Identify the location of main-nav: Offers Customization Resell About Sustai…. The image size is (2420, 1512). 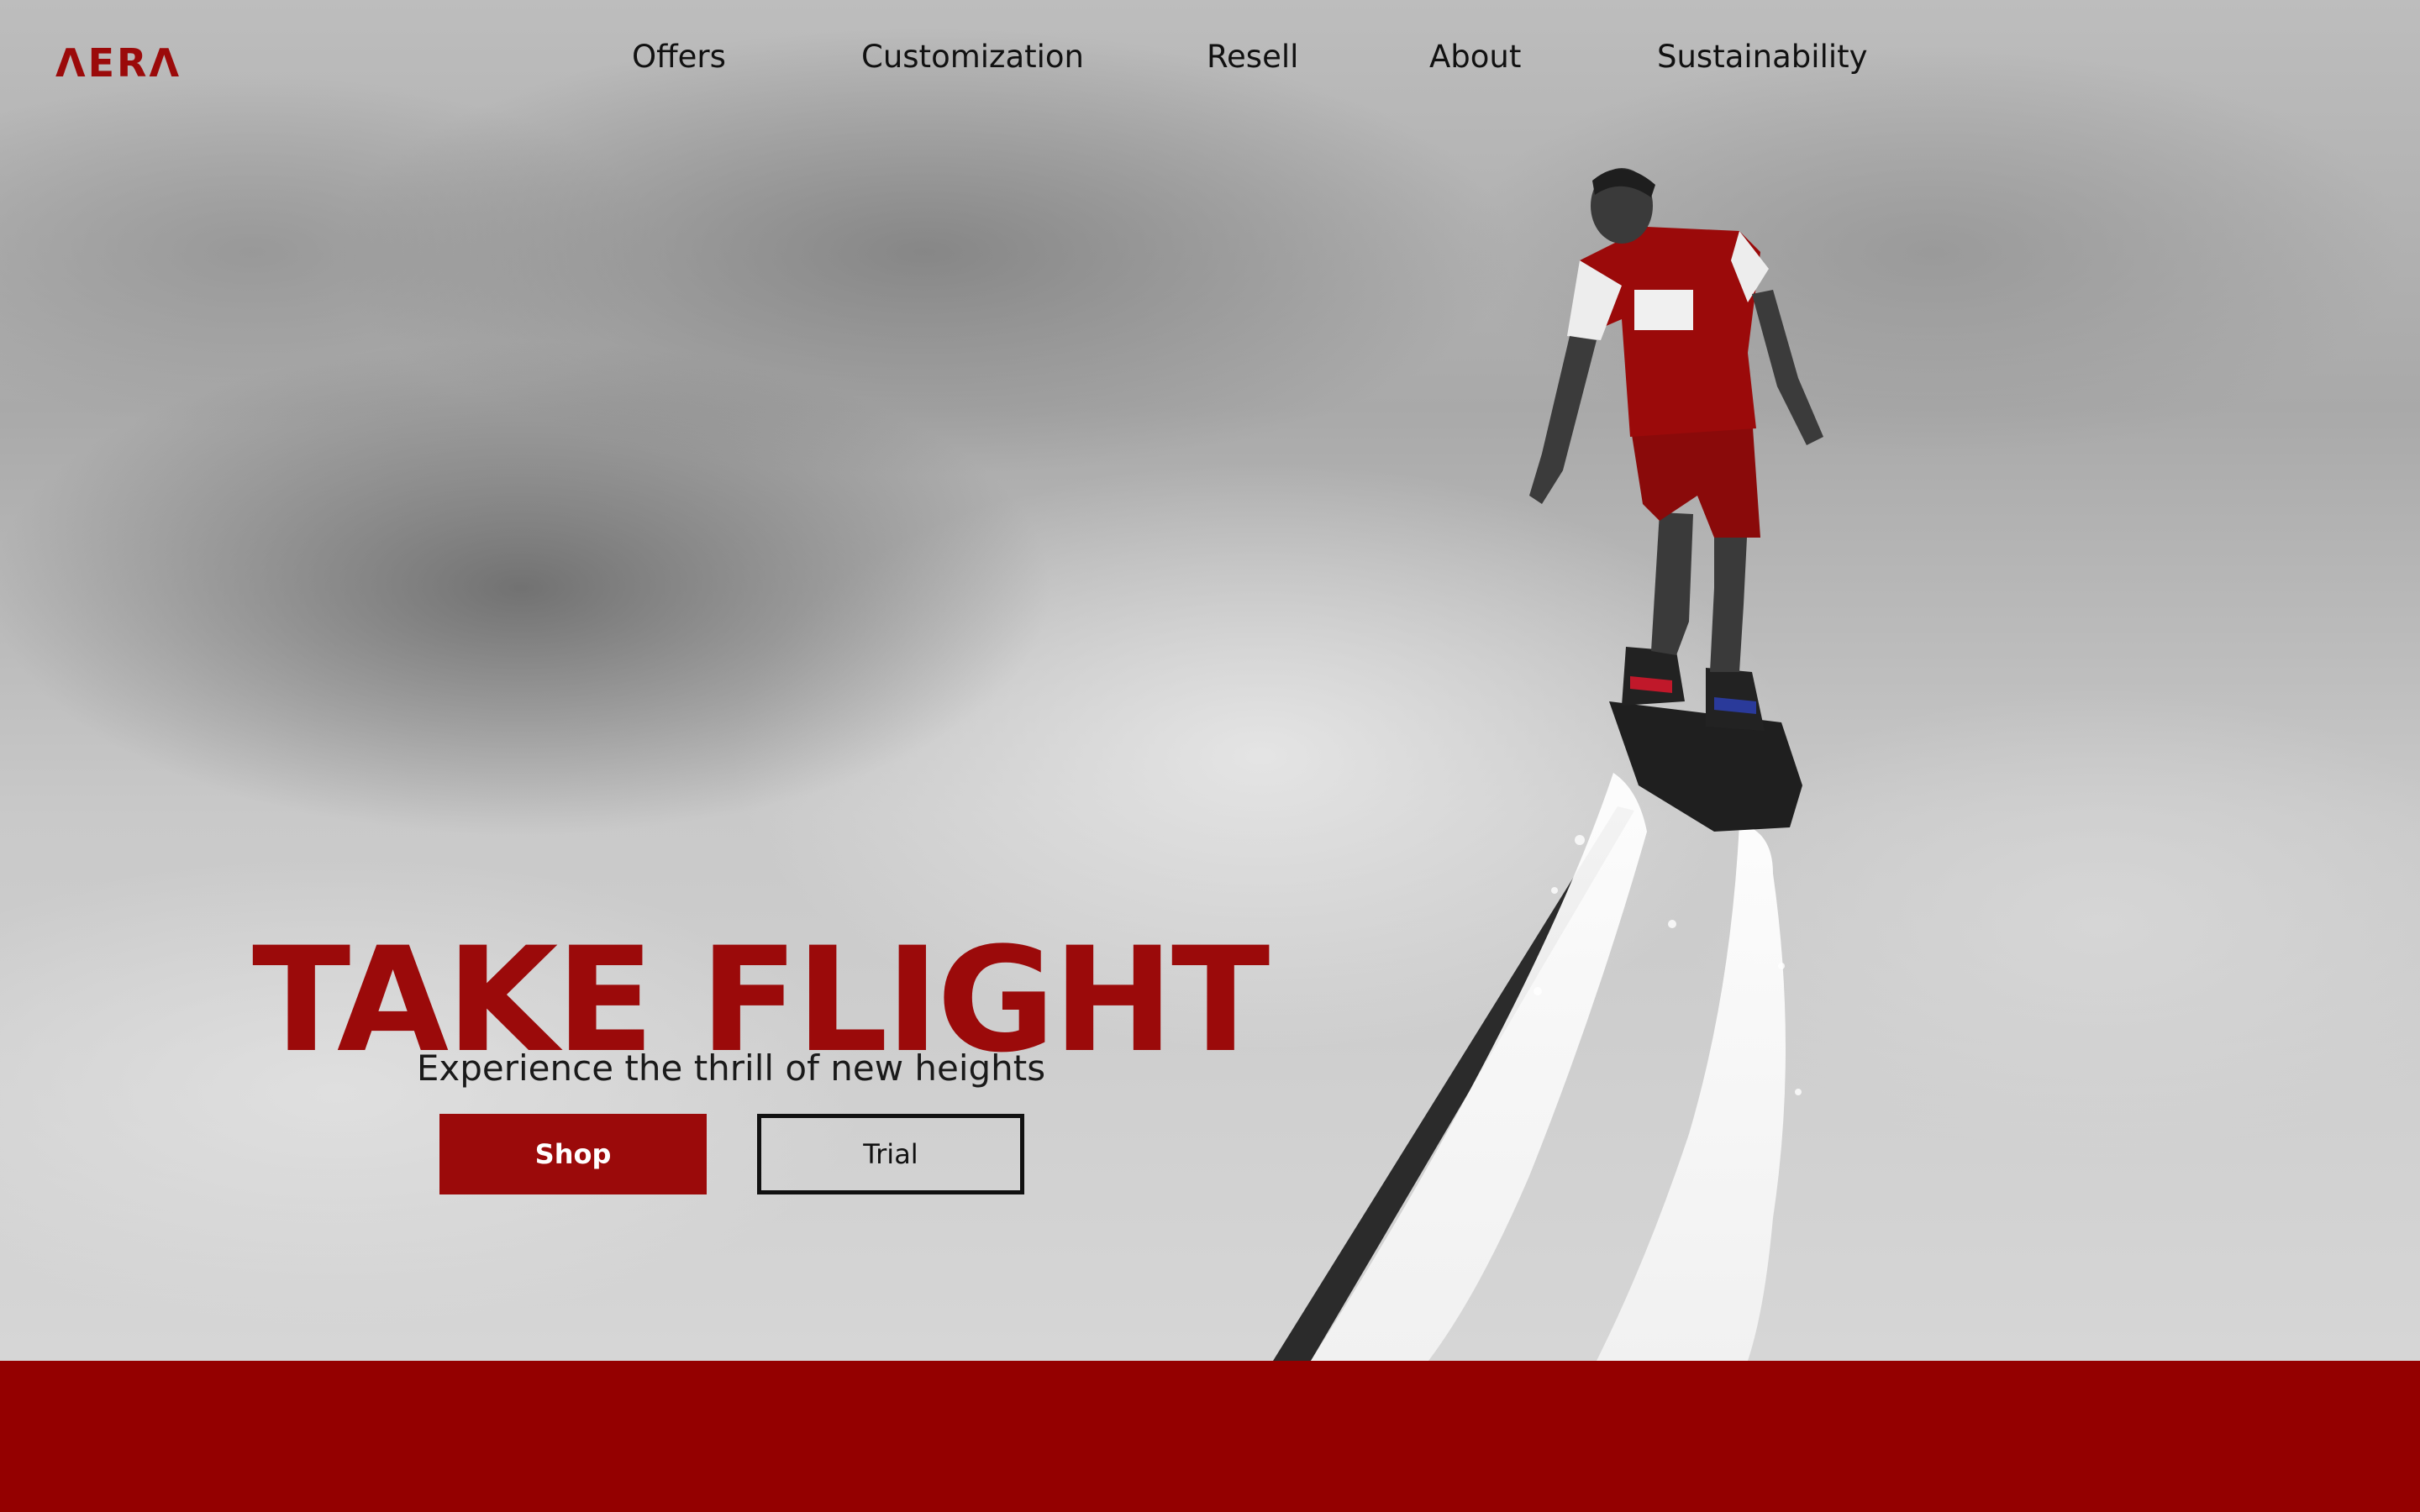
(1210, 64).